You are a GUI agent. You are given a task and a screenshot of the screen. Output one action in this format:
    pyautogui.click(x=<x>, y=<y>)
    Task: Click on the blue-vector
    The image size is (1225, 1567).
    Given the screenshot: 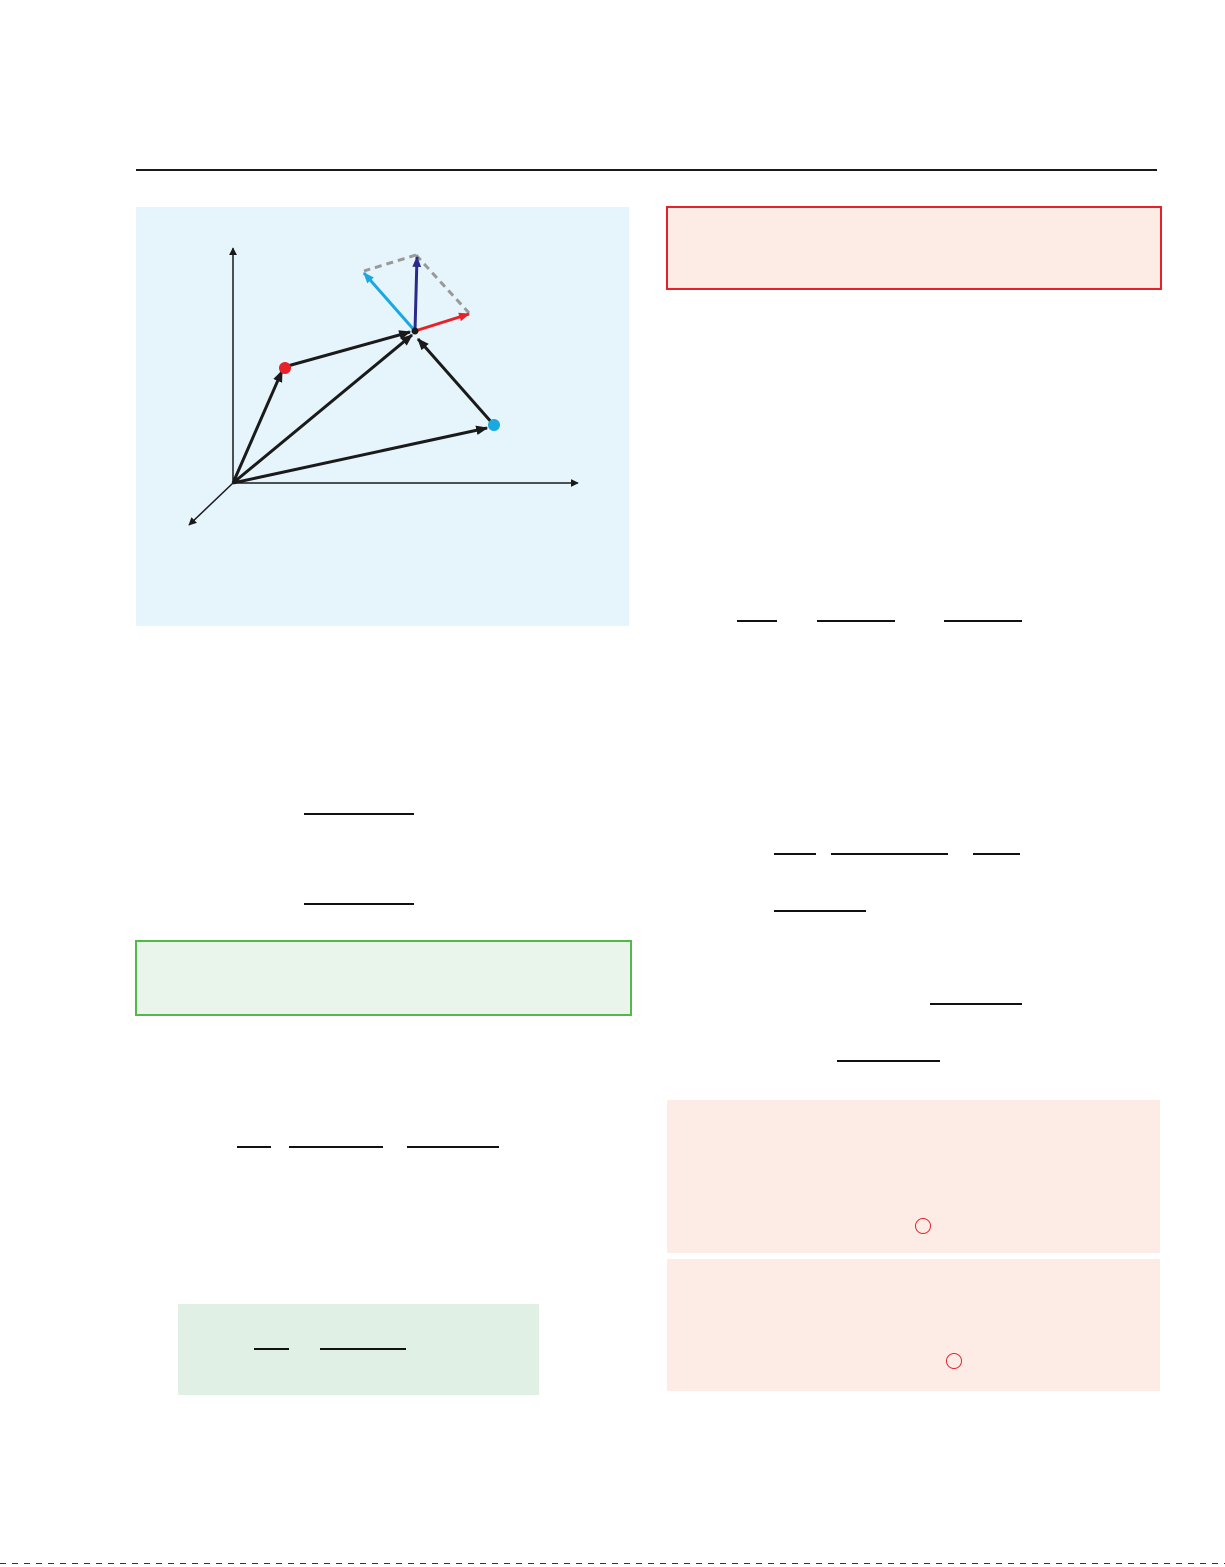 What is the action you would take?
    pyautogui.click(x=417, y=293)
    